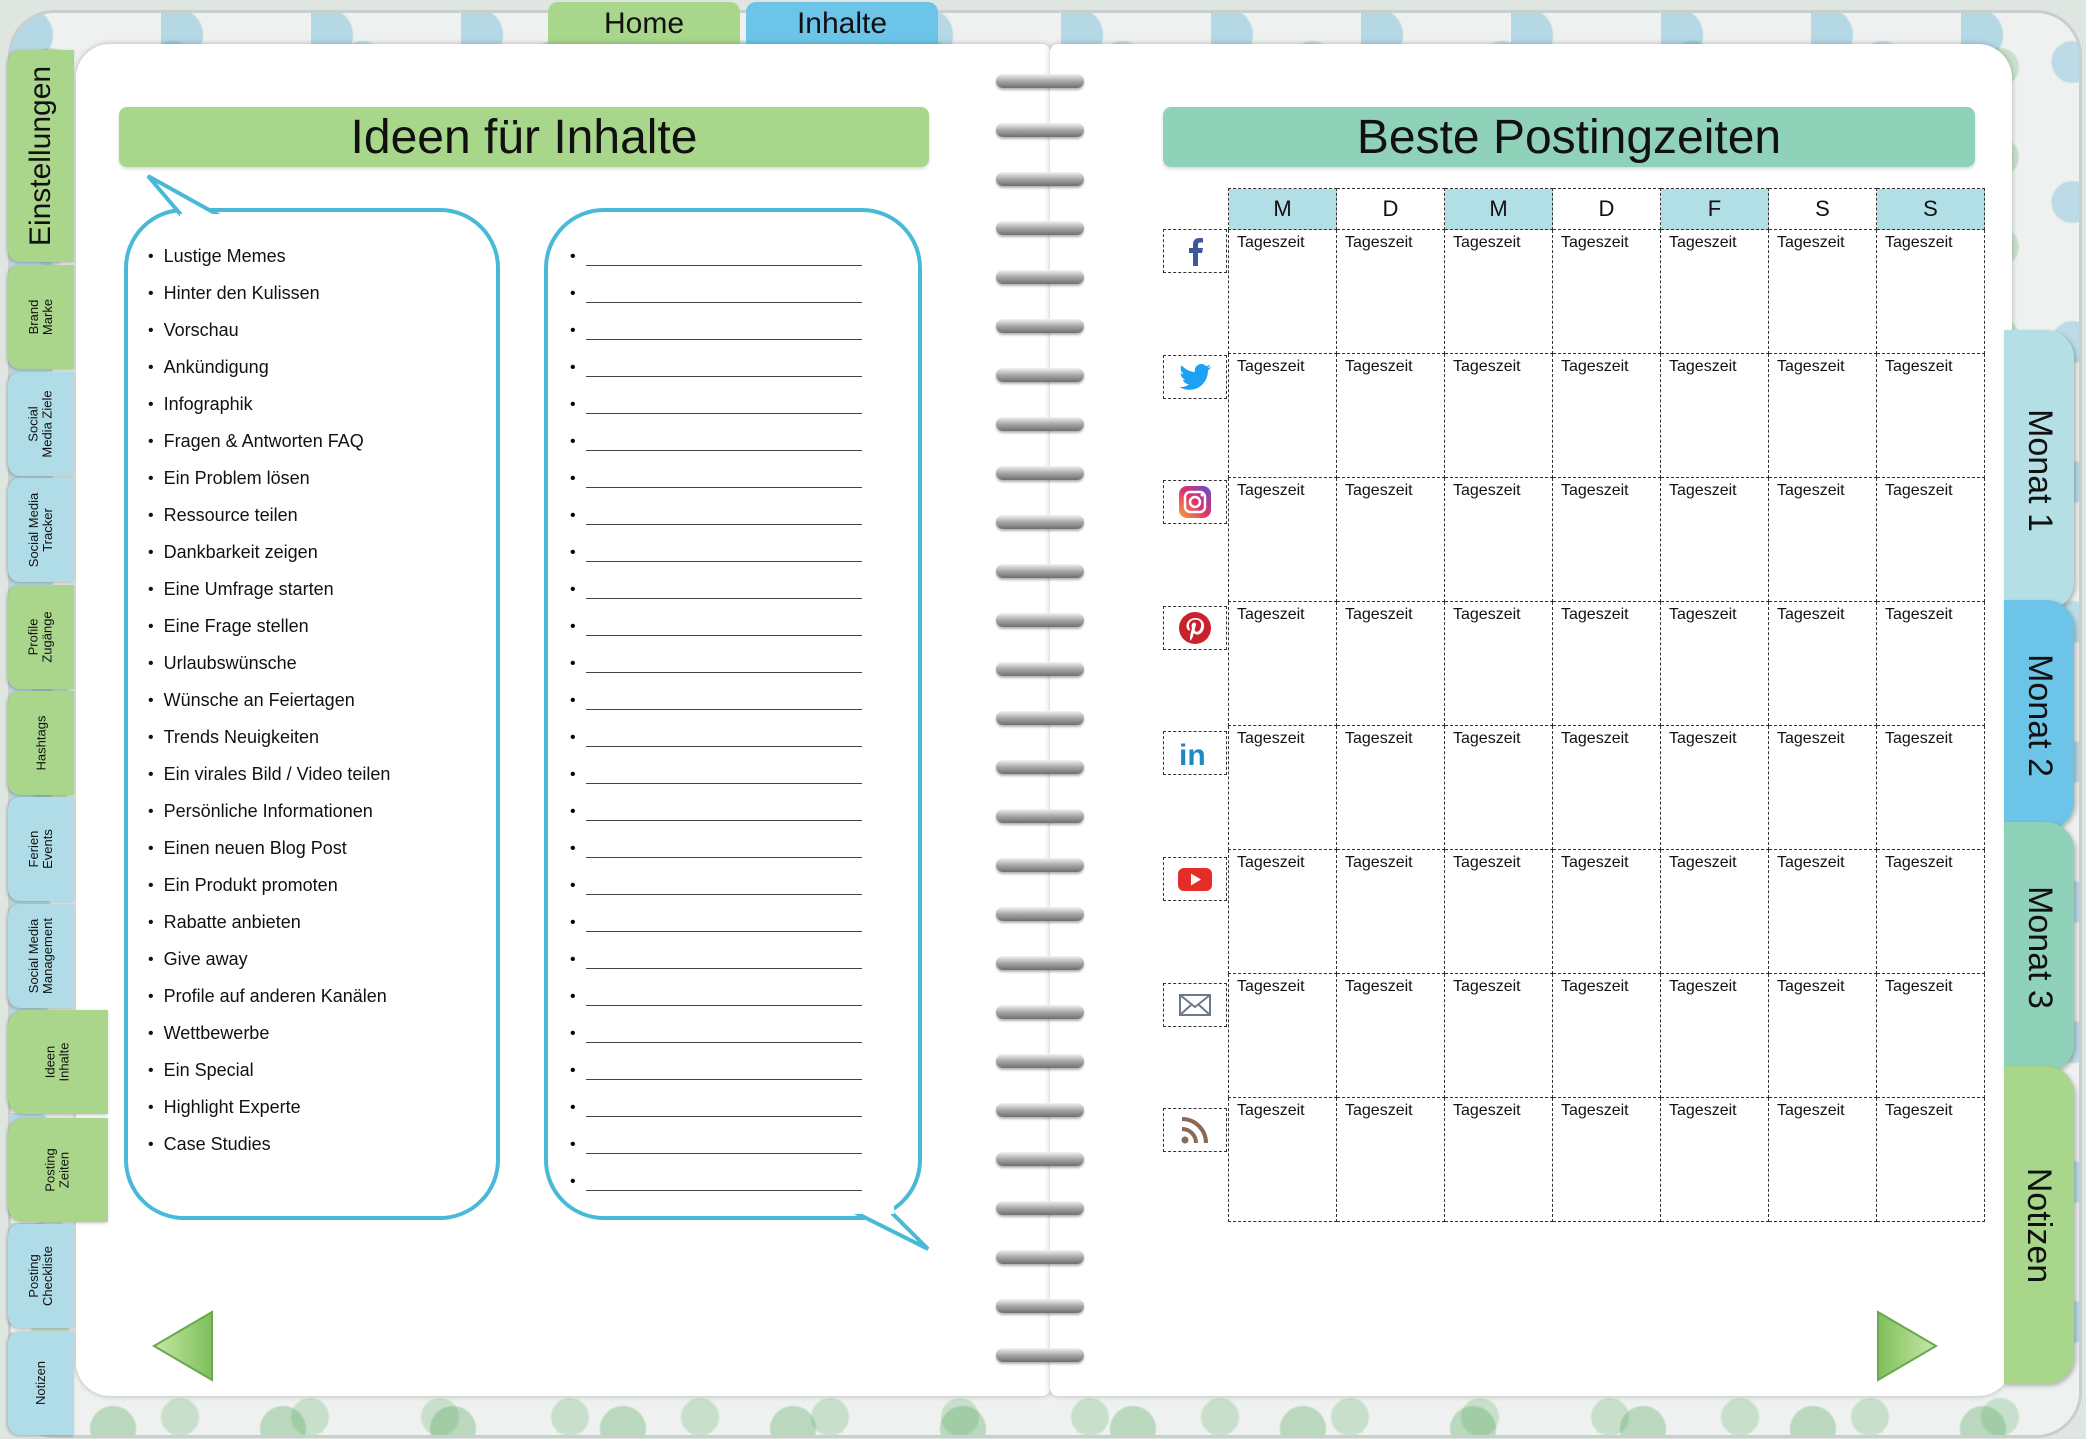 This screenshot has width=2086, height=1439. What do you see at coordinates (2039, 470) in the screenshot?
I see `right-tab-0: Monat 1` at bounding box center [2039, 470].